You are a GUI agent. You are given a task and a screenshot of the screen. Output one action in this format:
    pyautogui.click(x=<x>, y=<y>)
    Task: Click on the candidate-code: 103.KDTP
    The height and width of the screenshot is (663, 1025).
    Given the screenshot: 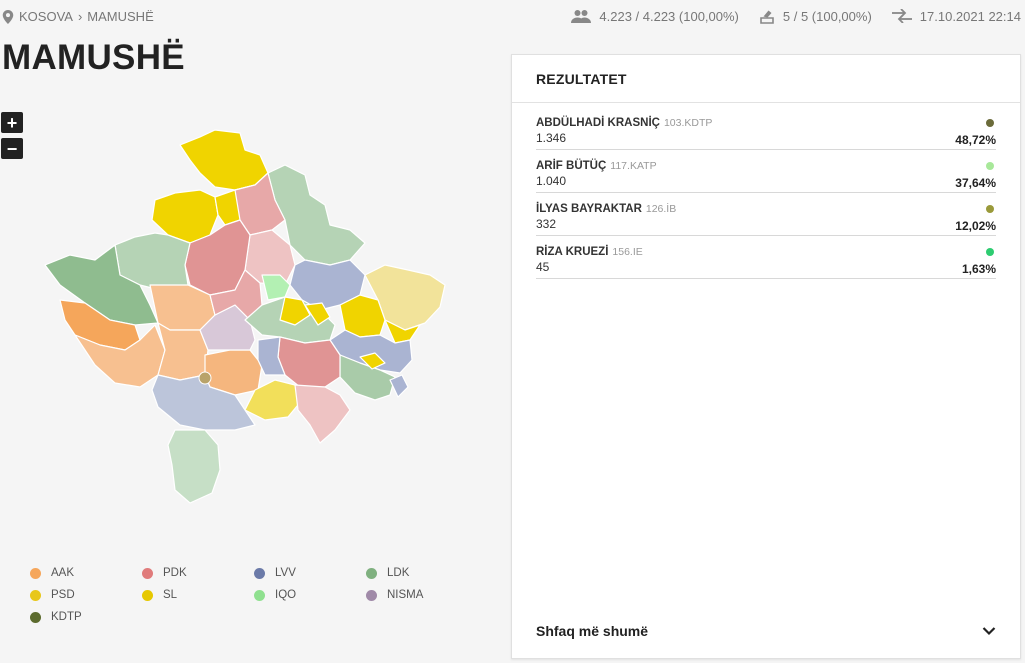 What is the action you would take?
    pyautogui.click(x=688, y=123)
    